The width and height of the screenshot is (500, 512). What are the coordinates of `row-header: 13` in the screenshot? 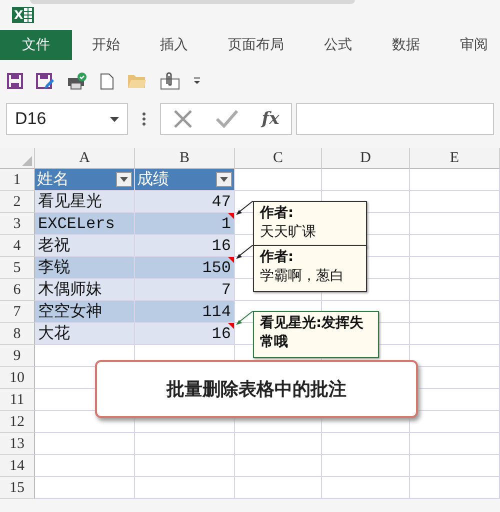 It's located at (17, 444).